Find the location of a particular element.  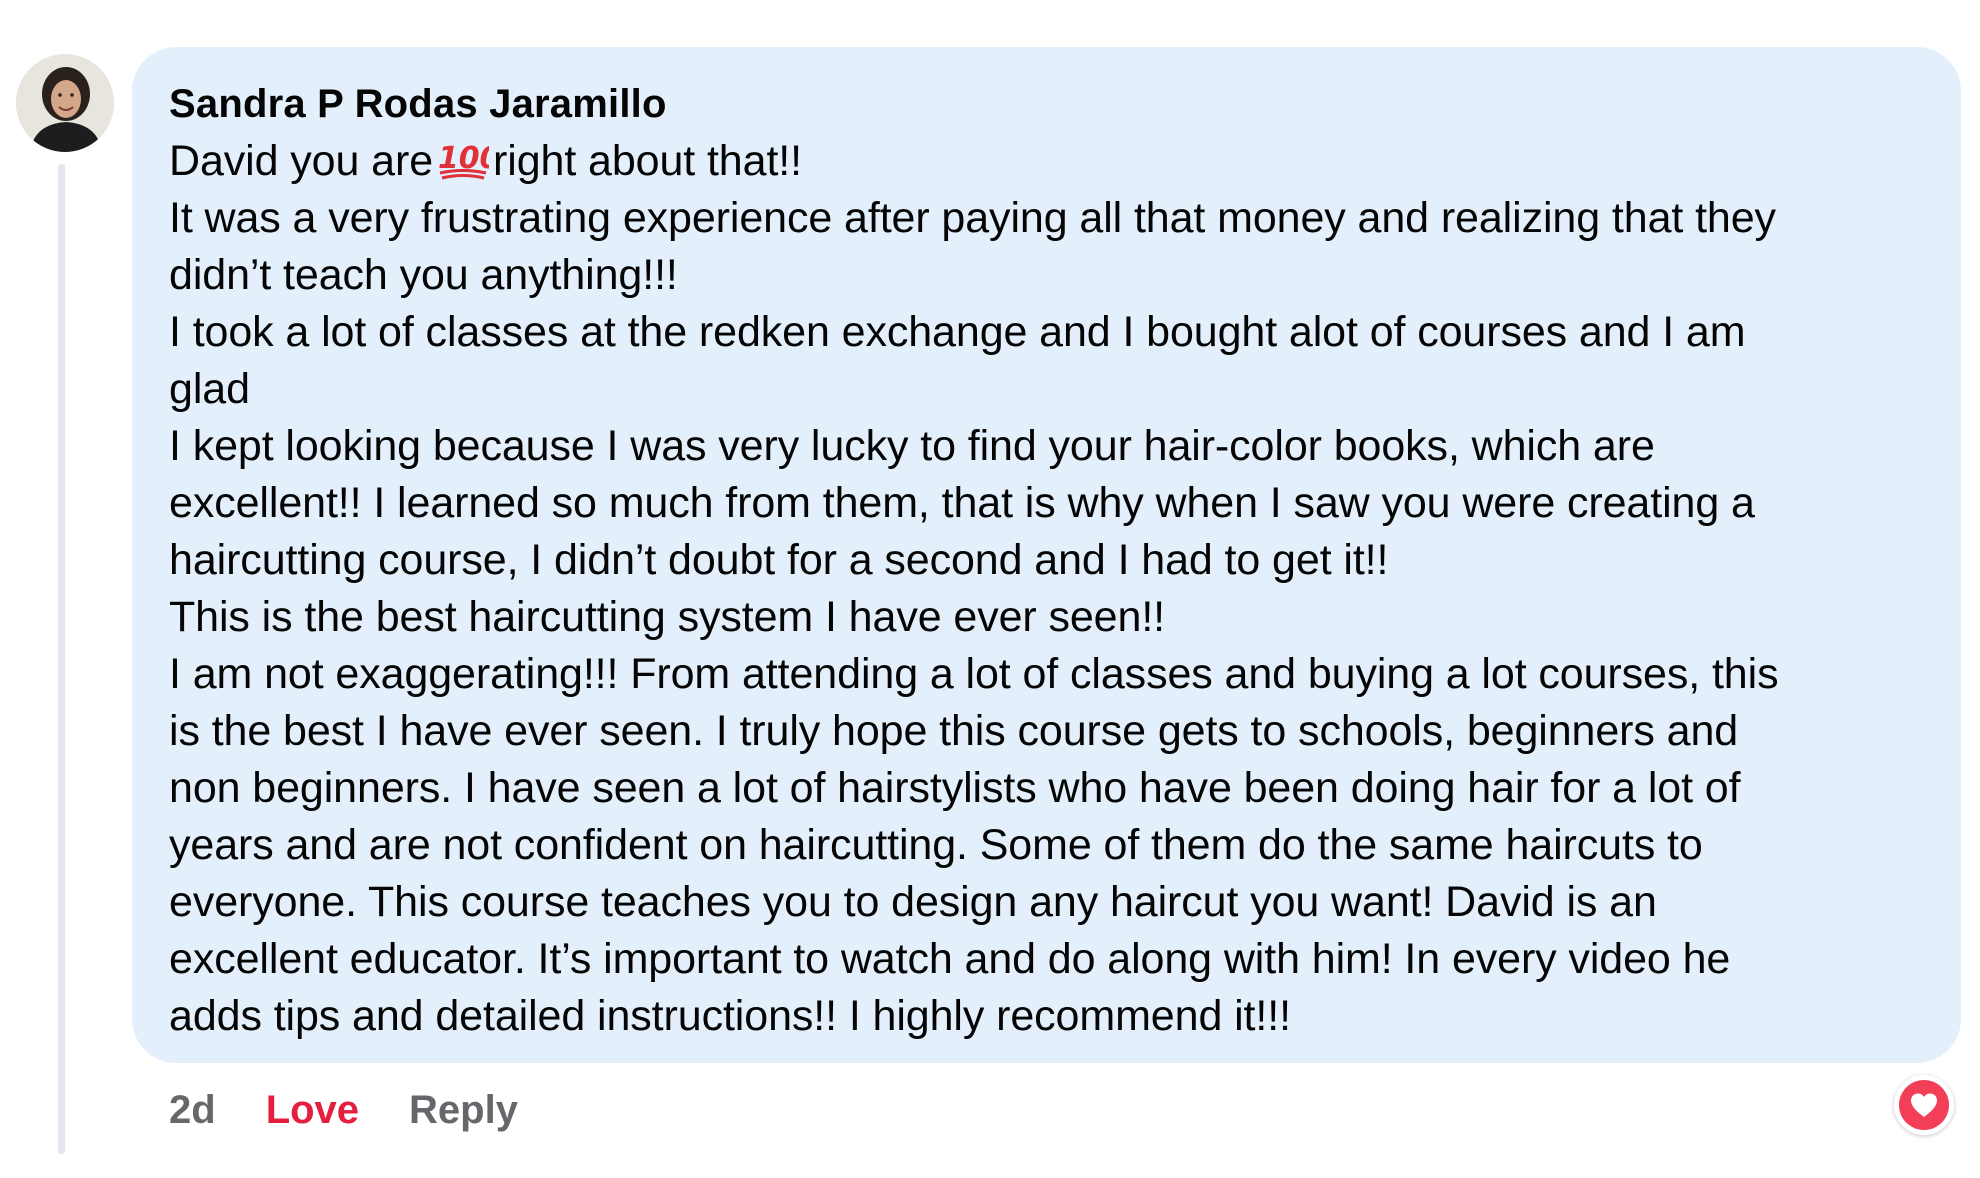

comment-text: right about that!! is located at coordinates (647, 161).